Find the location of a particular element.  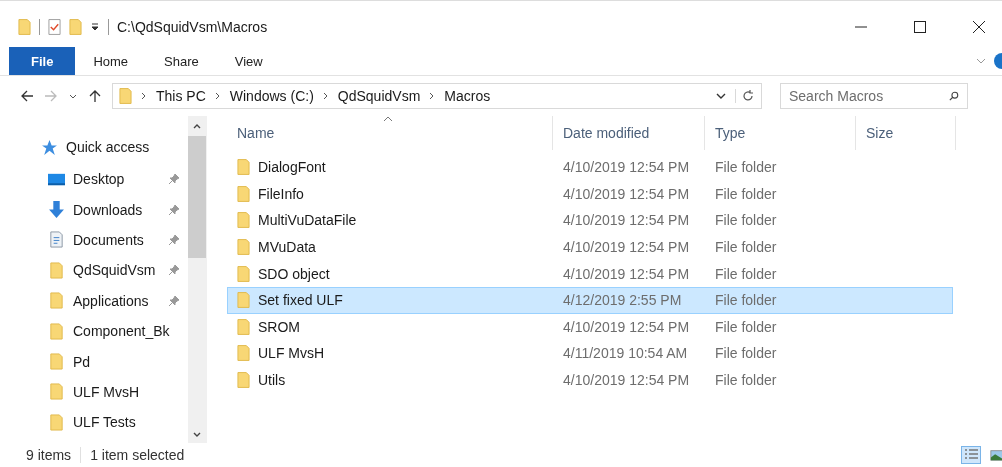

file-row: DialogFont 4/10/2019 12:54 PM File folder is located at coordinates (590, 167).